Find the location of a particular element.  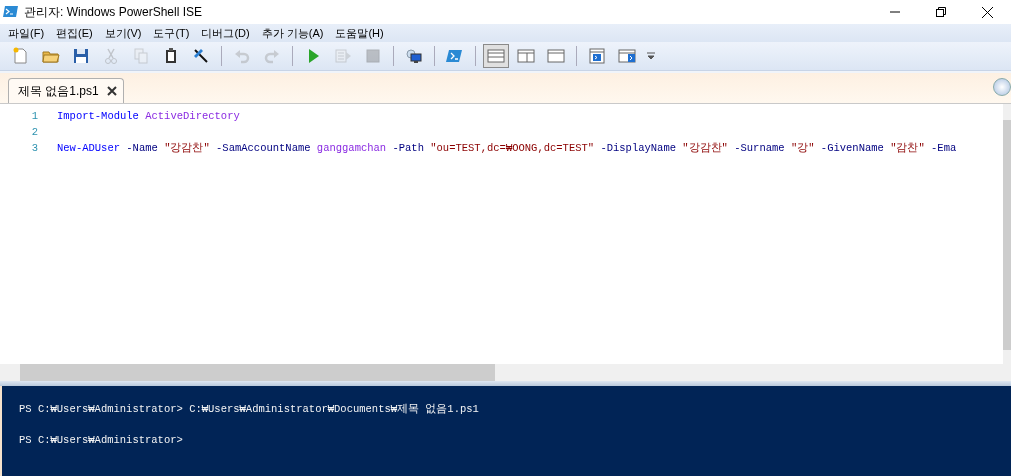

menu-item: 도구(T) is located at coordinates (171, 33).